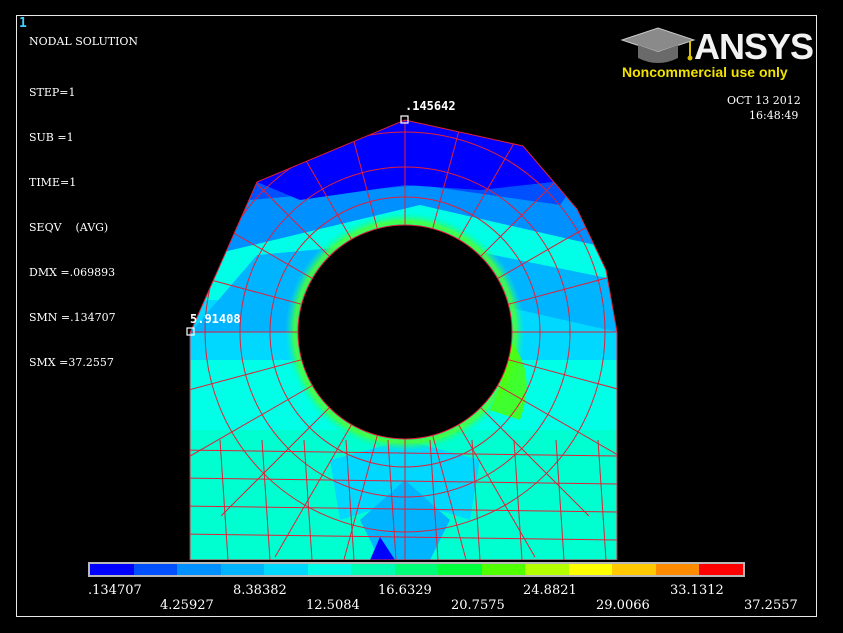  What do you see at coordinates (623, 605) in the screenshot?
I see `legend-label-bottom: 29.0066` at bounding box center [623, 605].